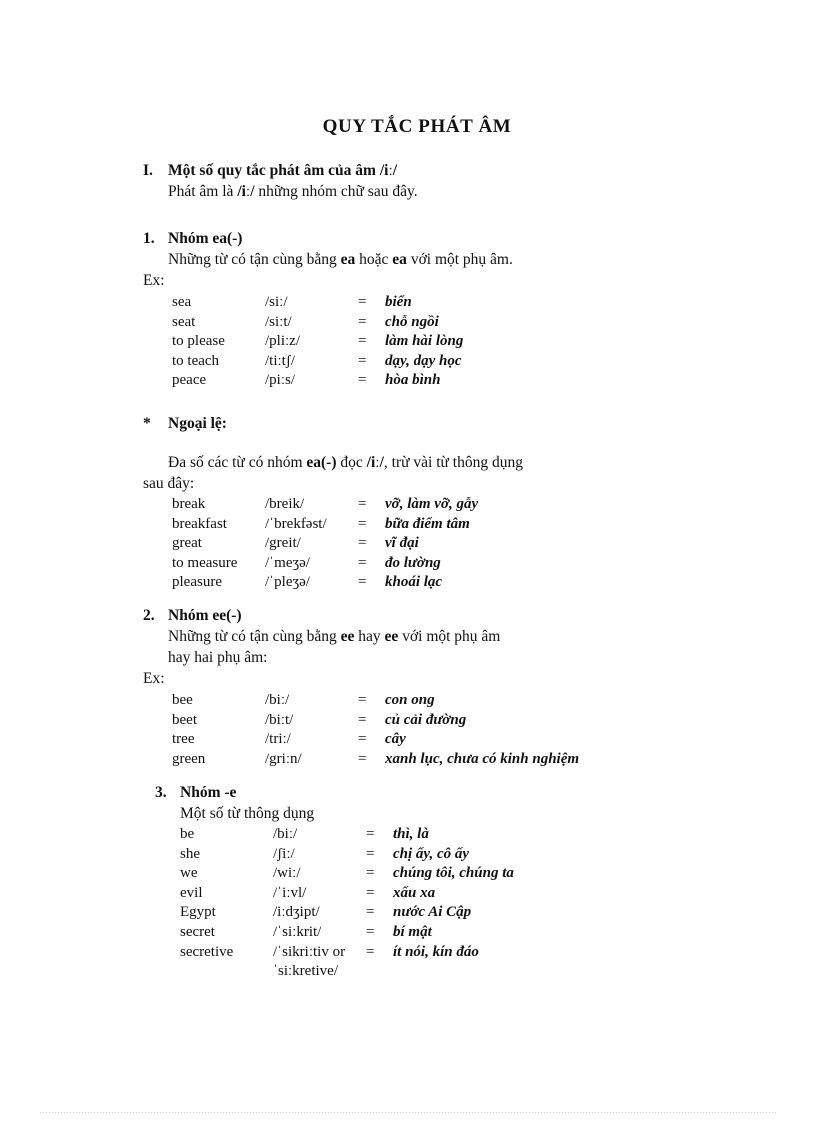 Image resolution: width=816 pixels, height=1123 pixels. What do you see at coordinates (411, 834) in the screenshot?
I see `meaning-cell: thì, là` at bounding box center [411, 834].